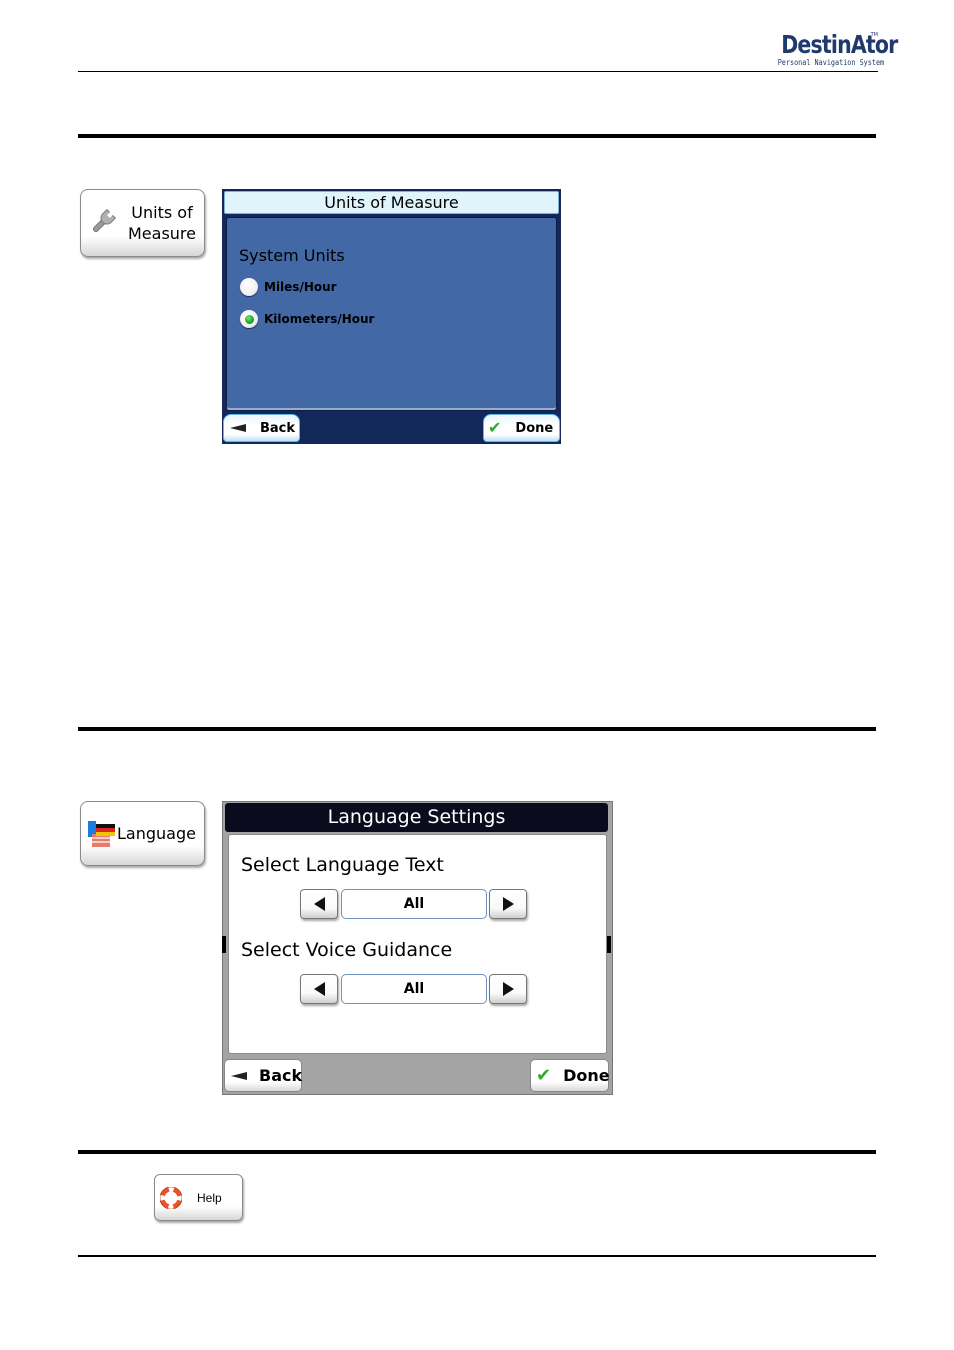 This screenshot has height=1350, width=954. I want to click on radio-miles-hour: Miles/Hour, so click(288, 287).